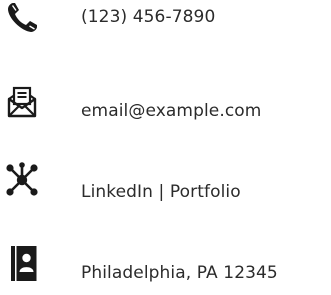  I want to click on profile-links: LinkedIn | Portfolio, so click(161, 192).